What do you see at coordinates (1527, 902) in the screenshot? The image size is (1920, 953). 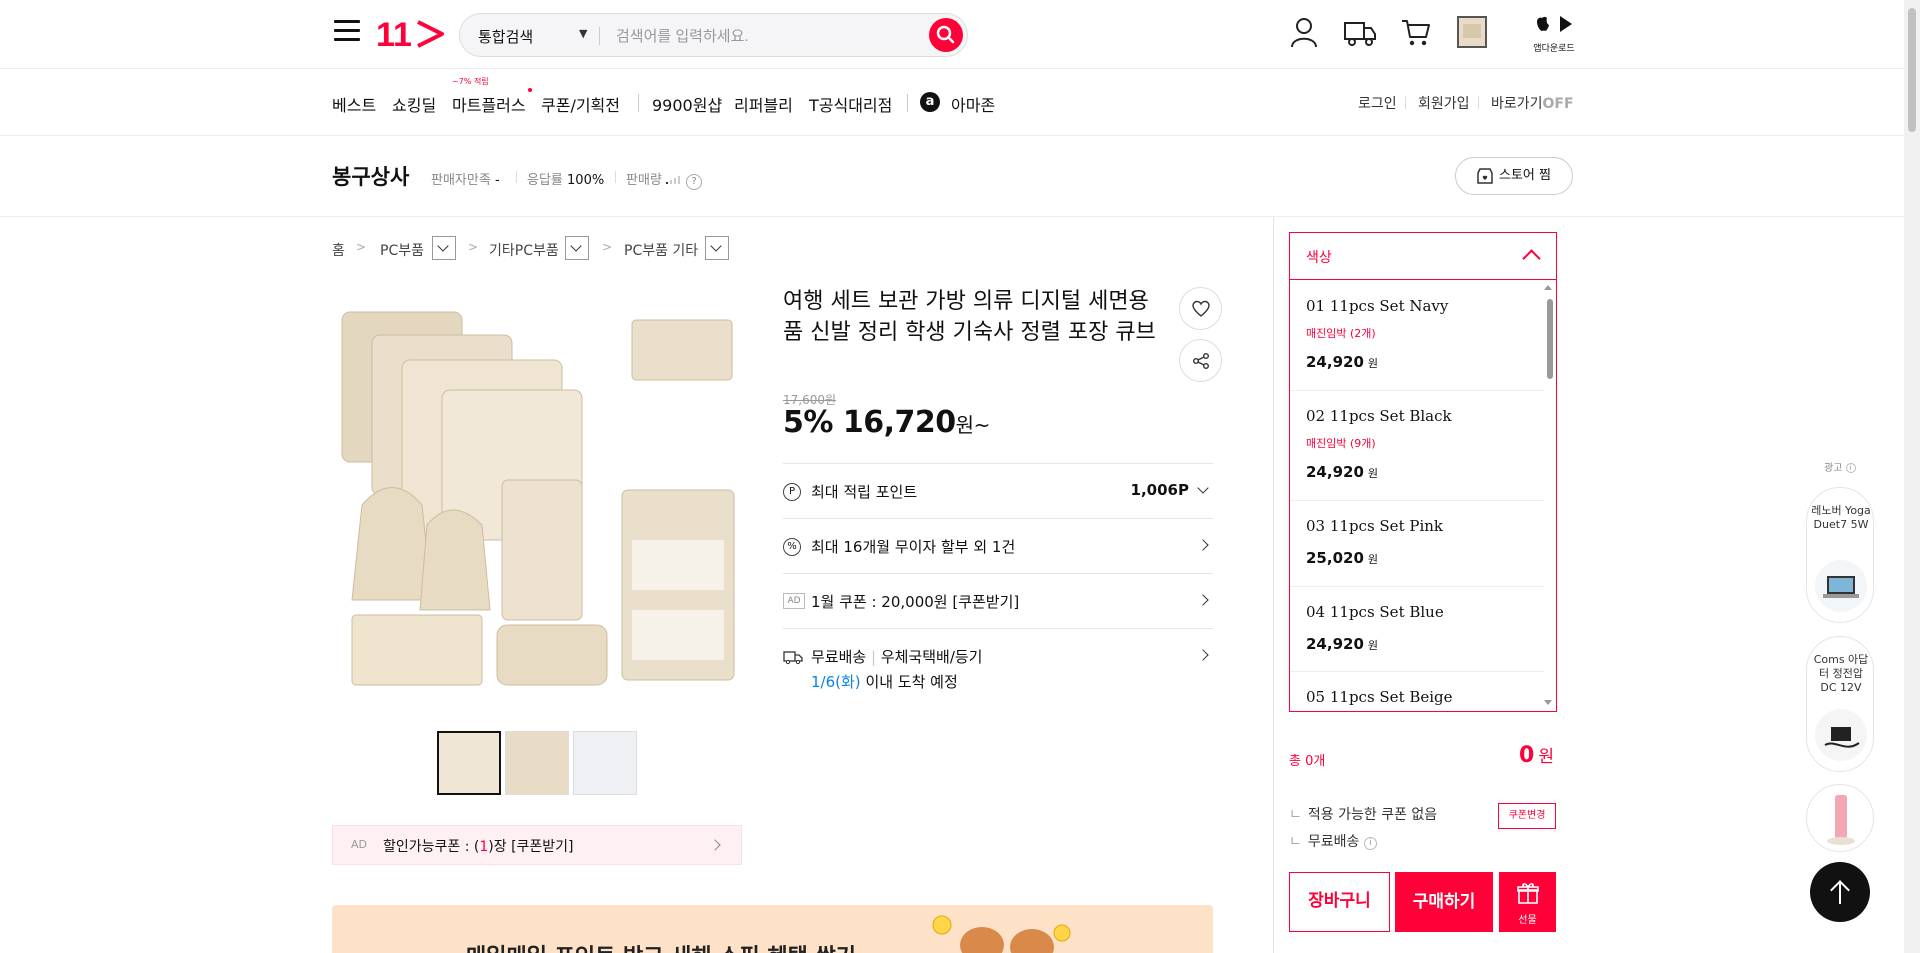 I see `gift-button: 선물` at bounding box center [1527, 902].